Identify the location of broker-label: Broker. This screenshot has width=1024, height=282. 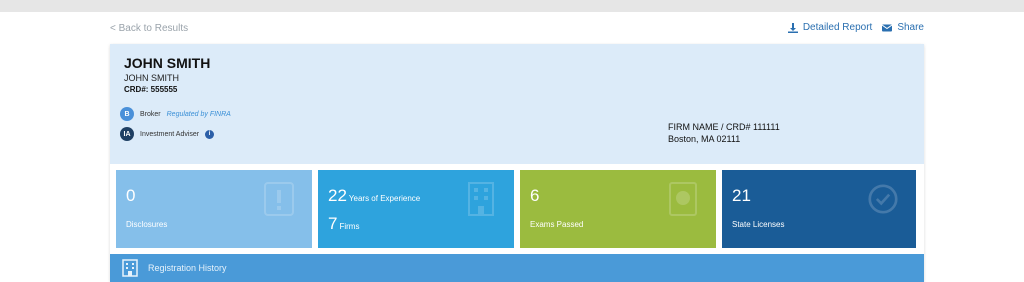
(150, 114).